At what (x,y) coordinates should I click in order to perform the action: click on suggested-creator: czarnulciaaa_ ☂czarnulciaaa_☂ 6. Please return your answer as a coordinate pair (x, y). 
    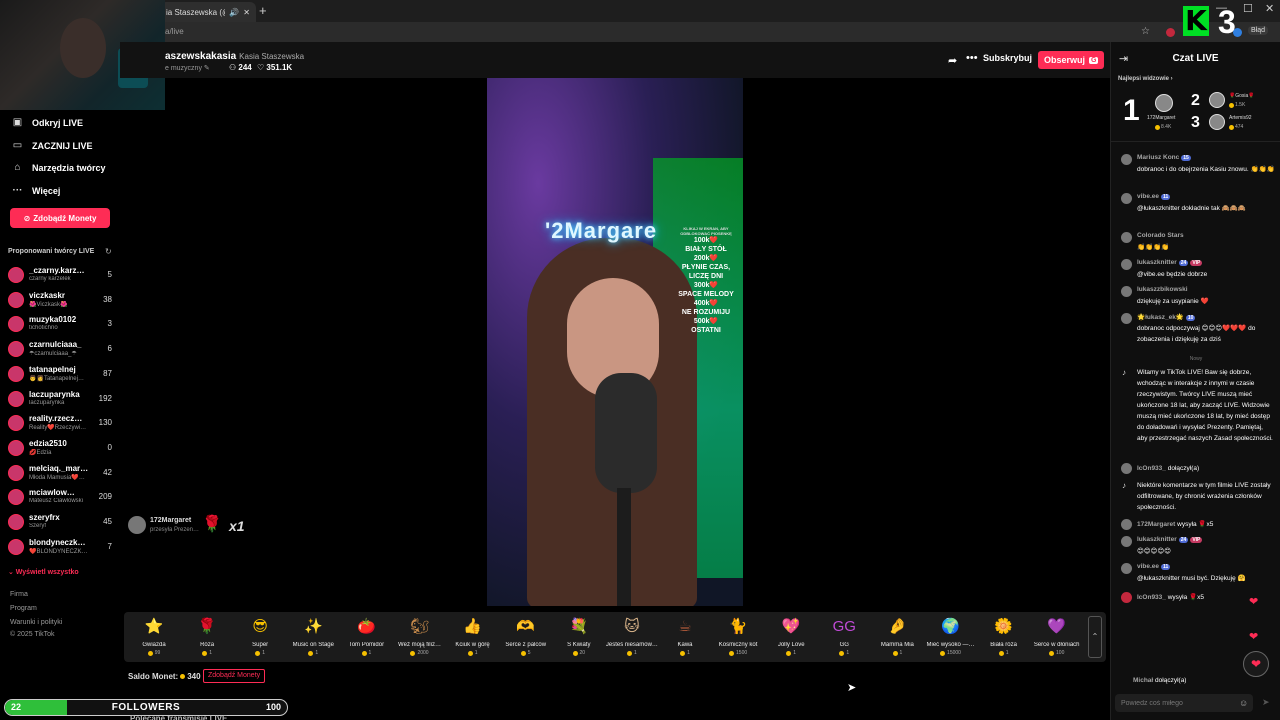
    Looking at the image, I should click on (62, 350).